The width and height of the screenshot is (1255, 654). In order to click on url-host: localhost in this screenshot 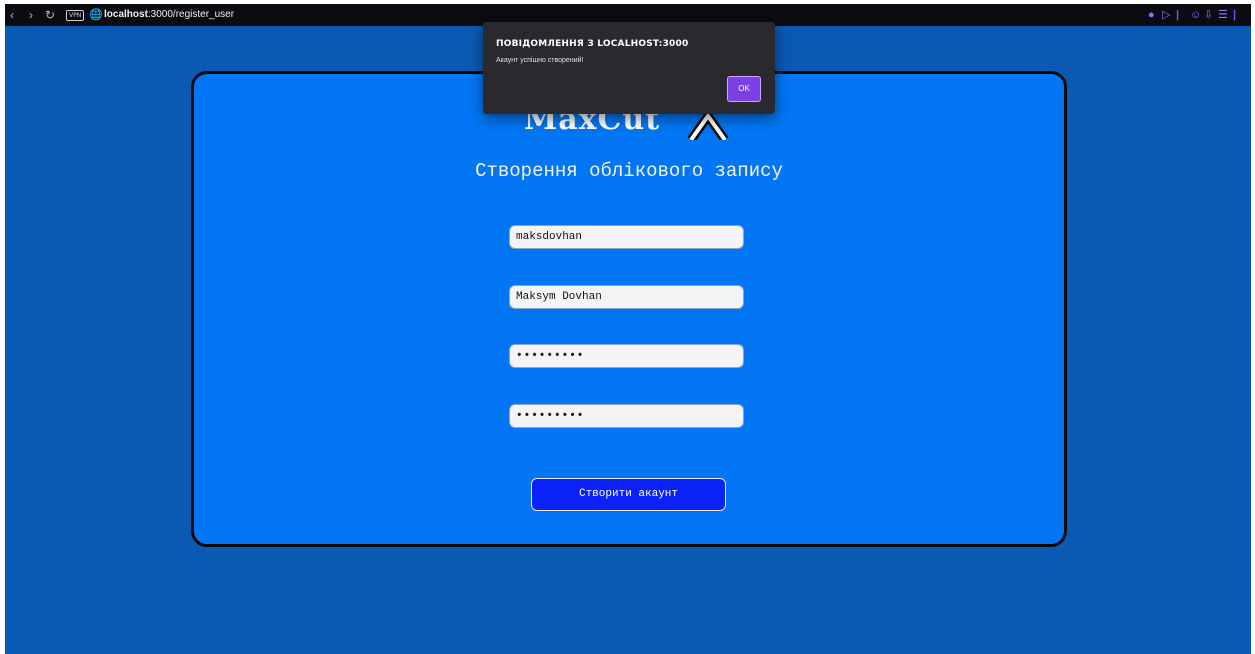, I will do `click(126, 14)`.